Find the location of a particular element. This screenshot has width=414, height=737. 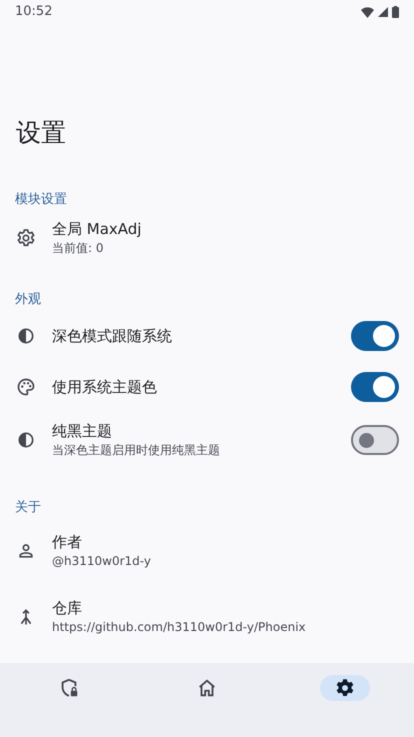

settings-row: 仓库 https://github.com/h3110w0r1d-y/Phoenix is located at coordinates (207, 617).